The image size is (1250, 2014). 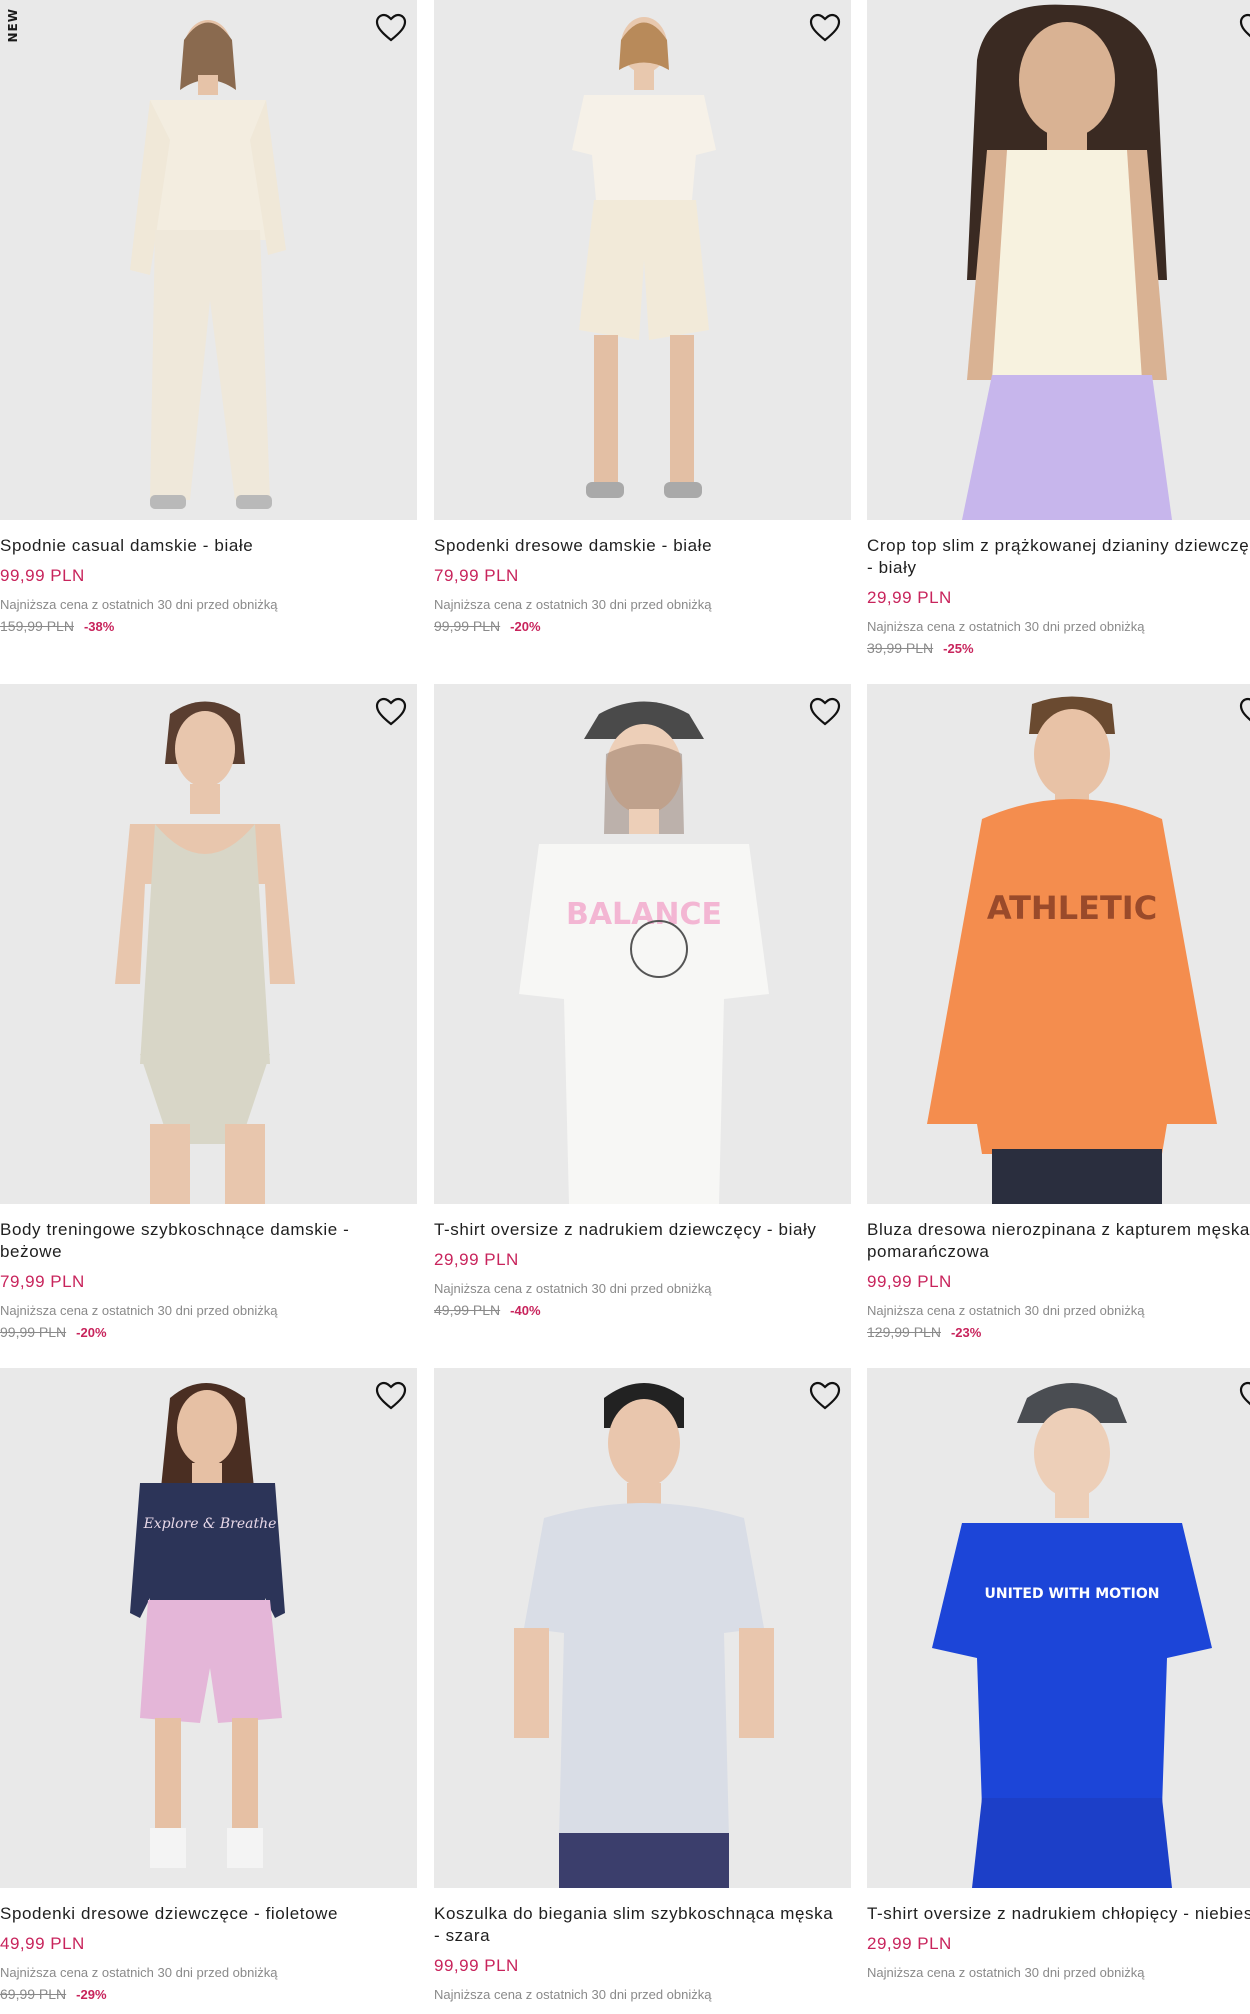 I want to click on discount-badge: -38%, so click(x=99, y=626).